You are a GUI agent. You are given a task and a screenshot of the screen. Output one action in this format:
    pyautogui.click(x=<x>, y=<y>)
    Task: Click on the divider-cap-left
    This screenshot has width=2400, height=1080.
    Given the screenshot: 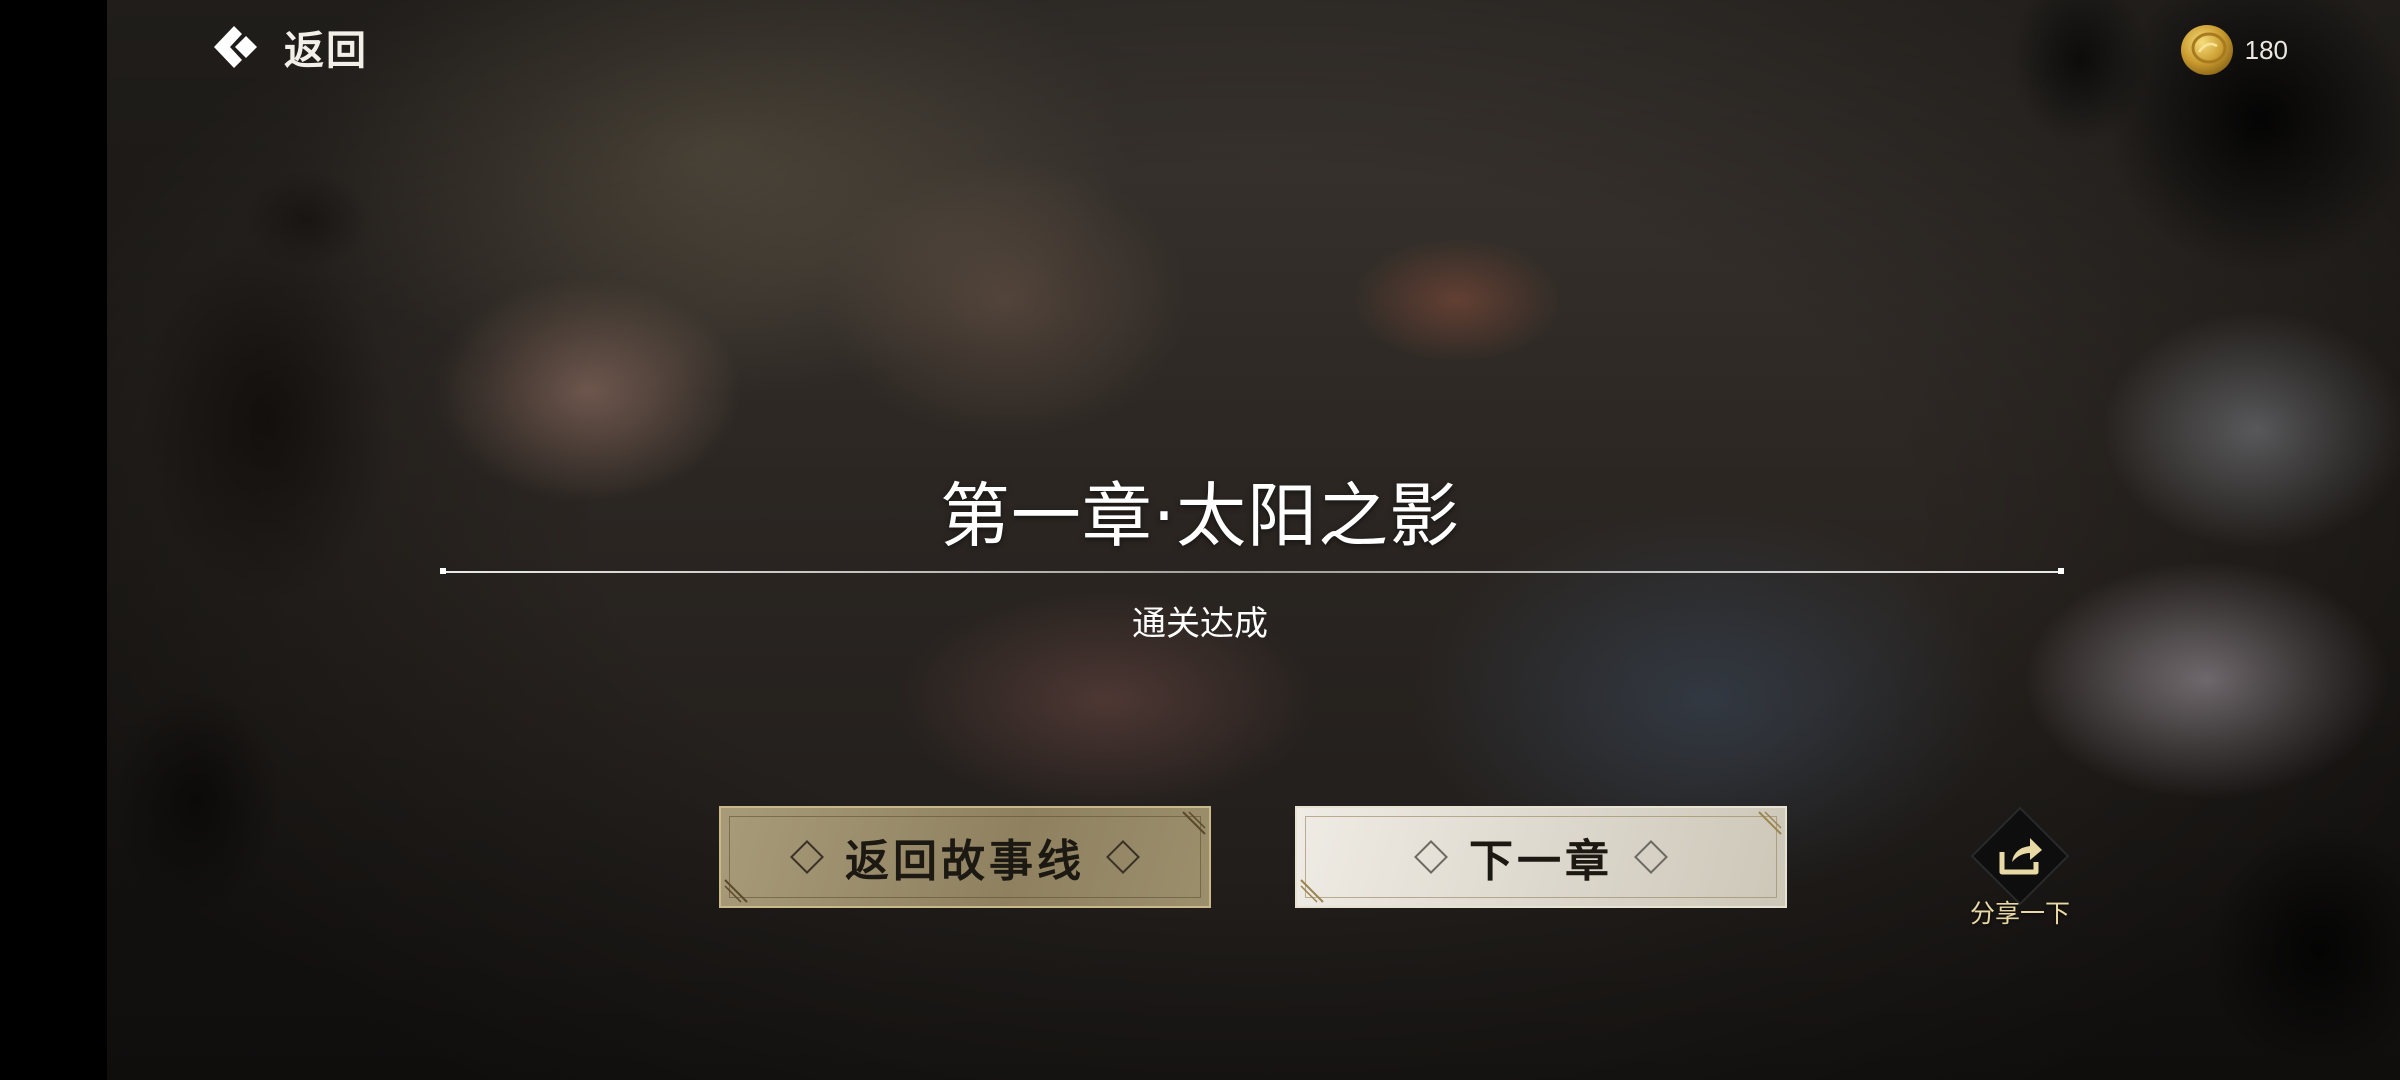 What is the action you would take?
    pyautogui.click(x=443, y=571)
    